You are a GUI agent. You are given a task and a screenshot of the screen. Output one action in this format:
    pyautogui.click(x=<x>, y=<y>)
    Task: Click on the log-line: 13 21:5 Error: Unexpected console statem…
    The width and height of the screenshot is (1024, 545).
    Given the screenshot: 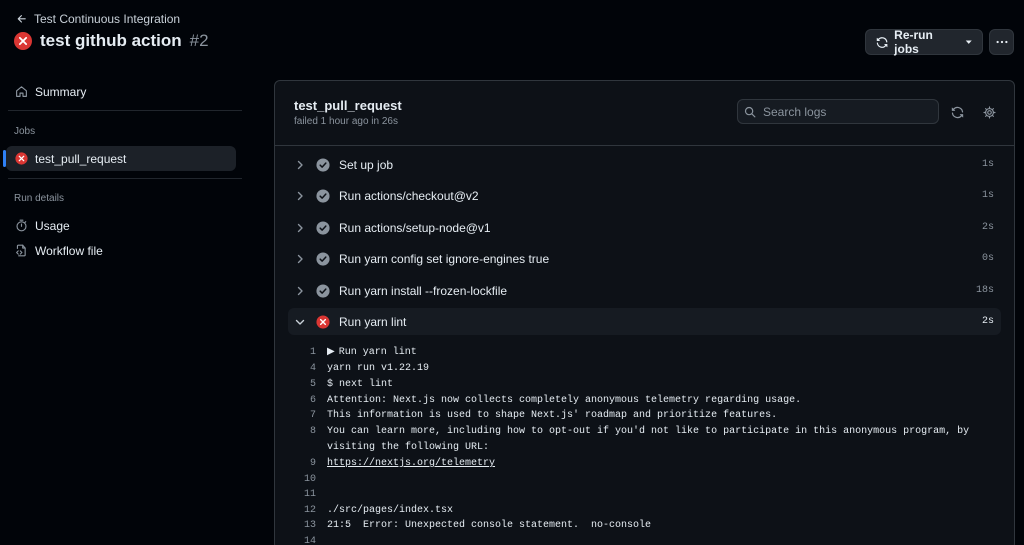 What is the action you would take?
    pyautogui.click(x=642, y=526)
    